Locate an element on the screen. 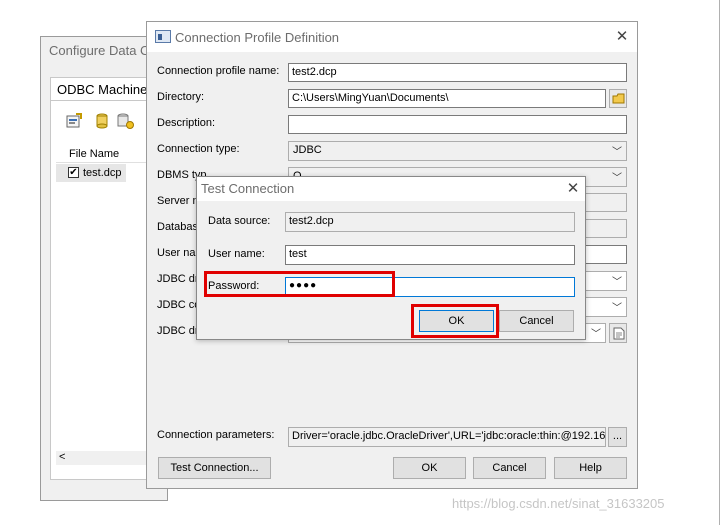 The height and width of the screenshot is (525, 726). document-icon is located at coordinates (619, 333).